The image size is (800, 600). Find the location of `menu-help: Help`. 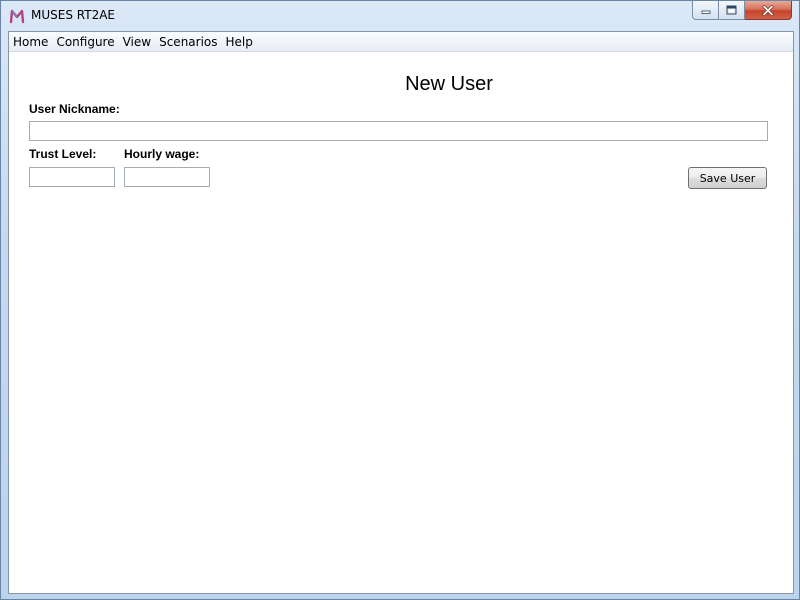

menu-help: Help is located at coordinates (239, 41).